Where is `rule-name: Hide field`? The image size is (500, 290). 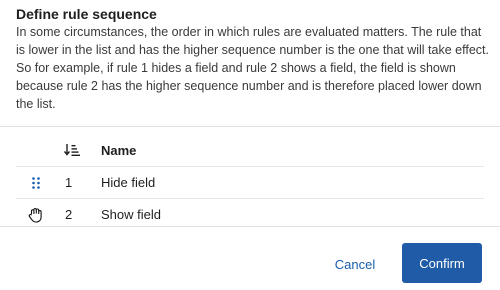
rule-name: Hide field is located at coordinates (128, 182).